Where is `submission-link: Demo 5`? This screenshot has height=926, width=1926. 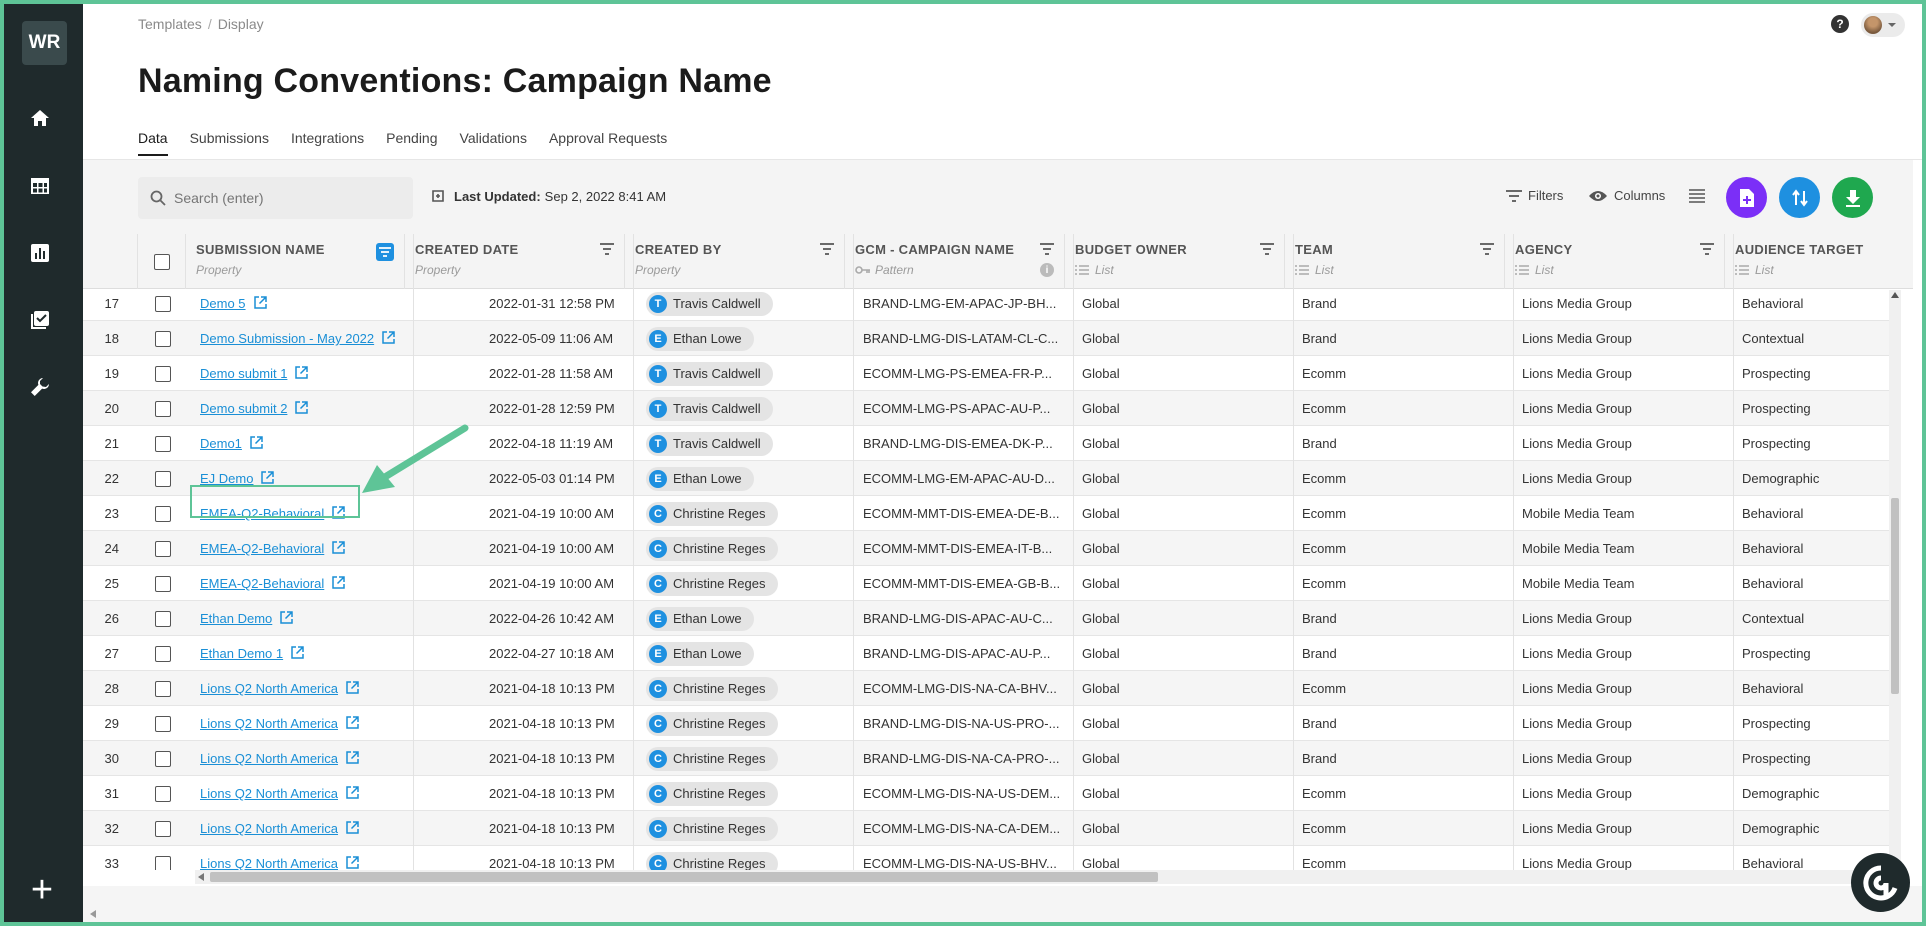 submission-link: Demo 5 is located at coordinates (223, 303).